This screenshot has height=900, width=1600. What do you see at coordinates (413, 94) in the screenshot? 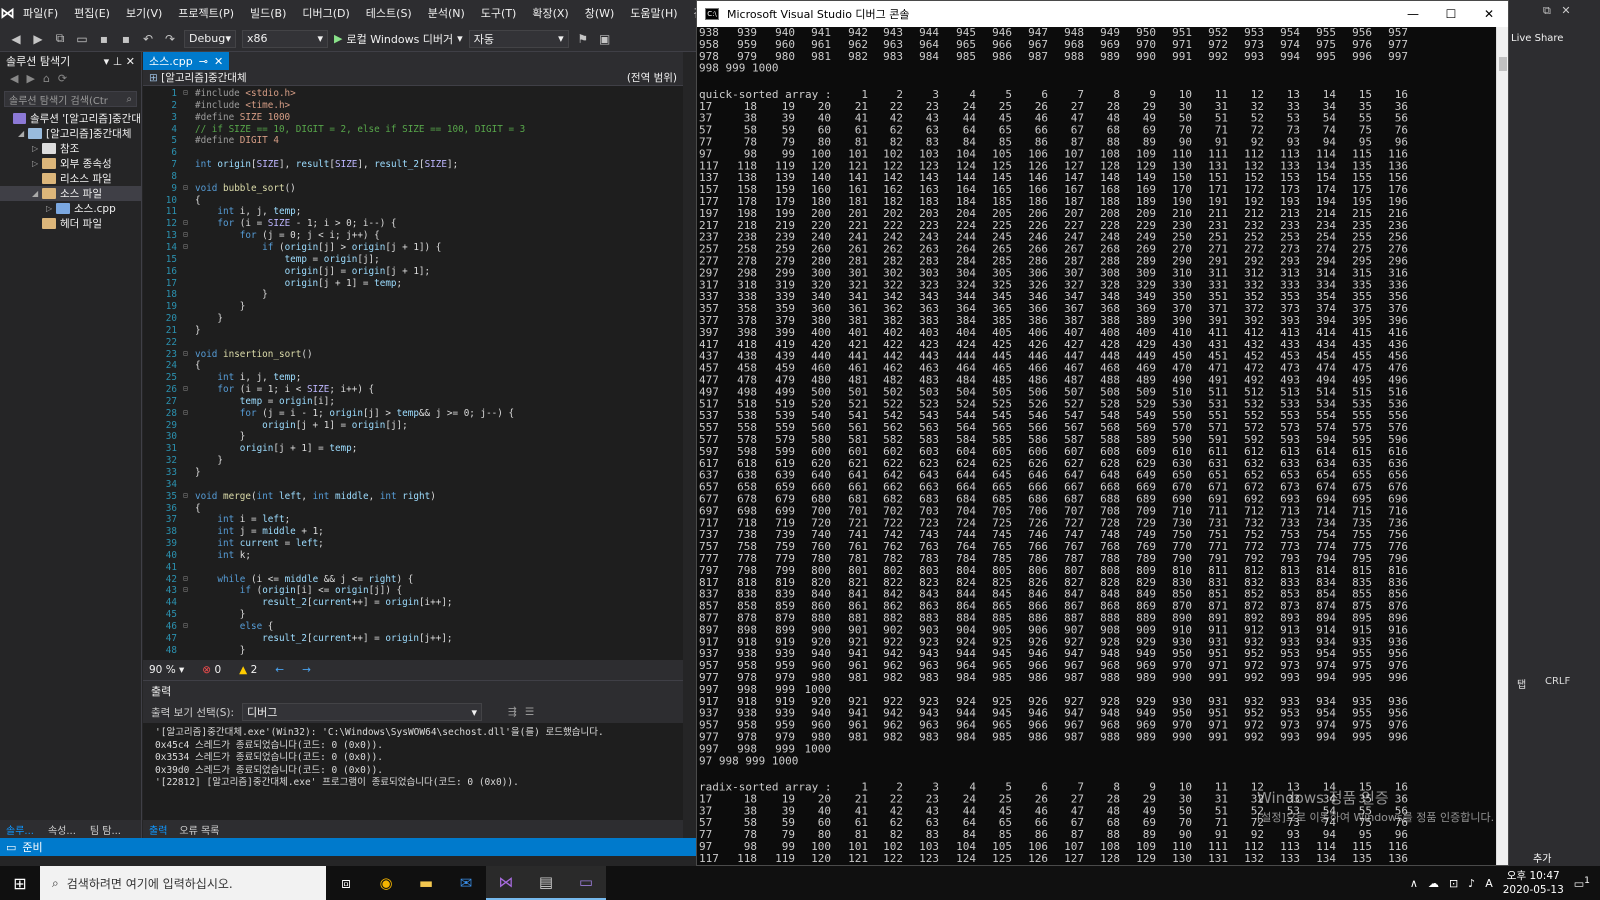
I see `code-line: 1 ⊟ #include <stdio.h>` at bounding box center [413, 94].